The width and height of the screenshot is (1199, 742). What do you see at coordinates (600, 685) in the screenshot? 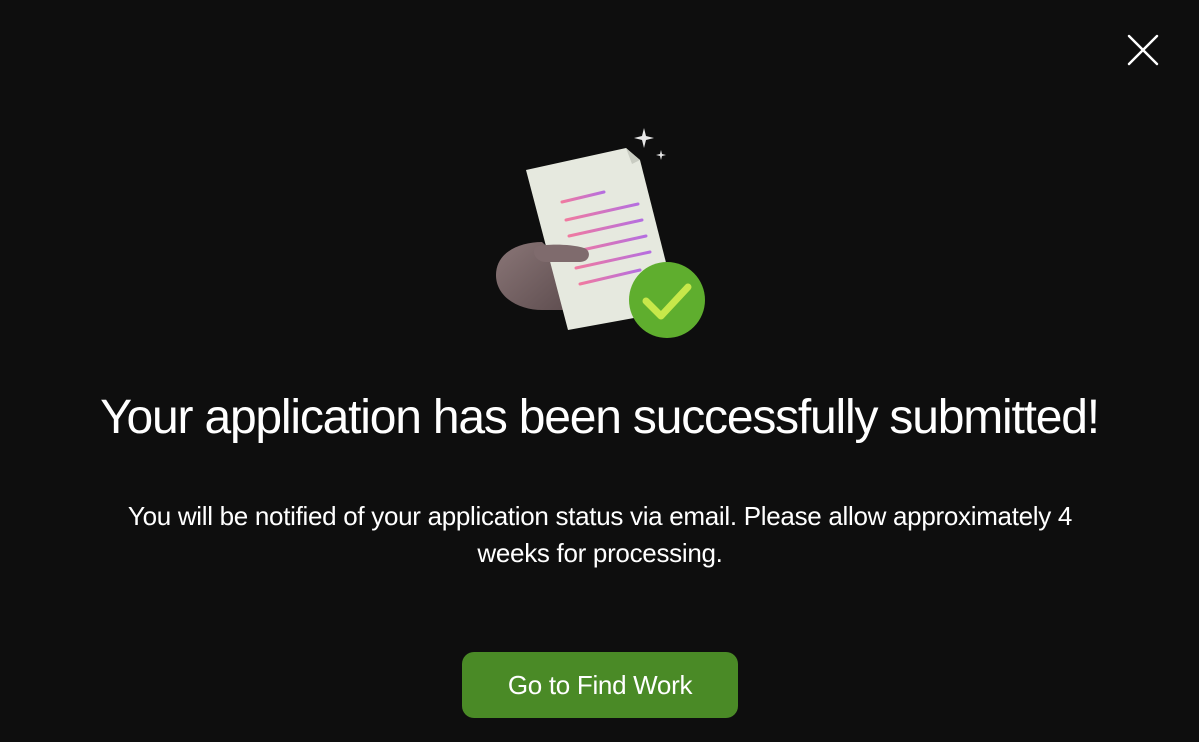
I see `go-to-find-work-button: Go to Find Work` at bounding box center [600, 685].